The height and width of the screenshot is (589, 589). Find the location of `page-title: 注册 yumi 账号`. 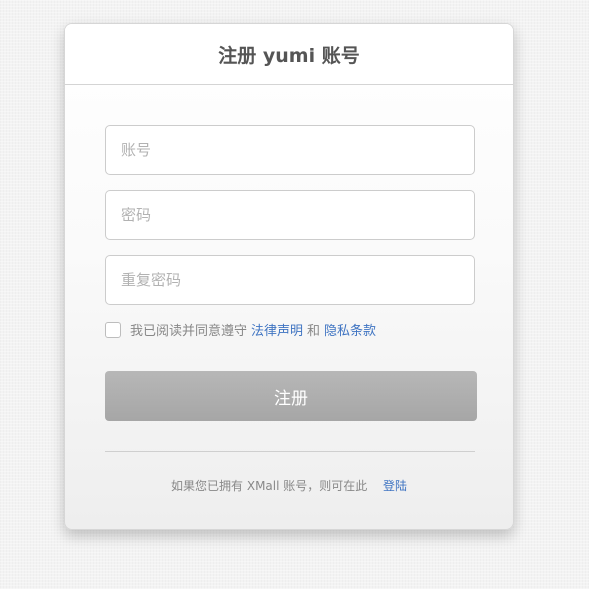

page-title: 注册 yumi 账号 is located at coordinates (289, 56).